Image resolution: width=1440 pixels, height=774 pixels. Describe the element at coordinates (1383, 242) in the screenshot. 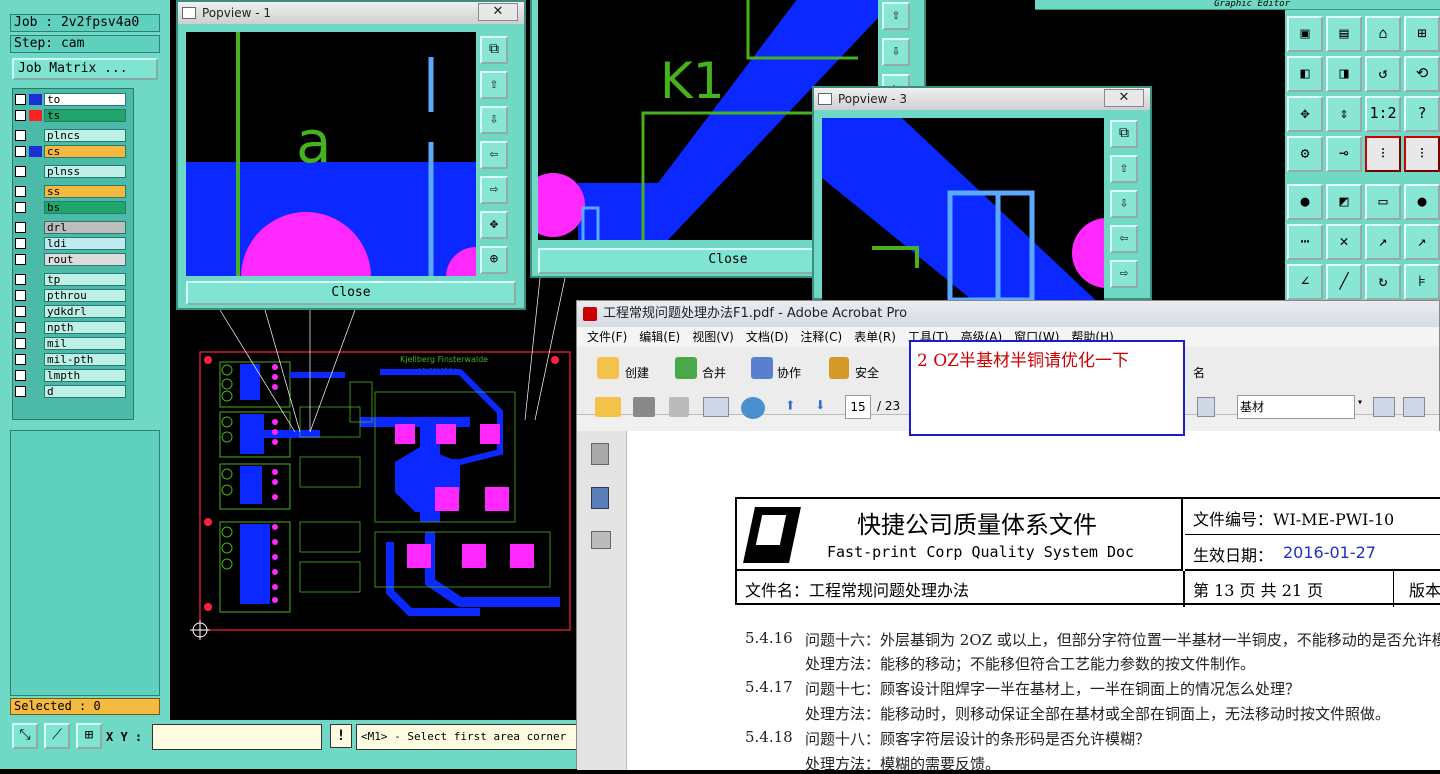

I see `line-icon: ↗` at that location.